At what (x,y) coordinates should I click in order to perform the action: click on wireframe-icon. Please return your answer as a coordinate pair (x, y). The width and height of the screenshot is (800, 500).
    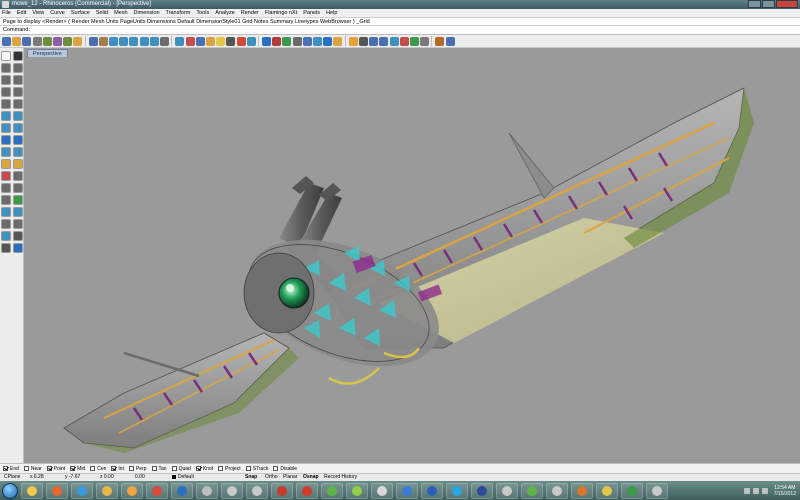
    Looking at the image, I should click on (251, 41).